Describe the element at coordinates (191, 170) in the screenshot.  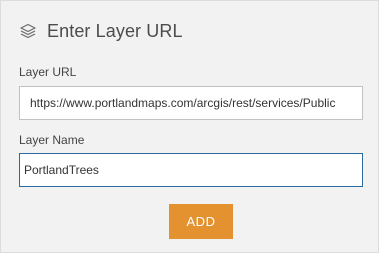
I see `layer-name-input` at that location.